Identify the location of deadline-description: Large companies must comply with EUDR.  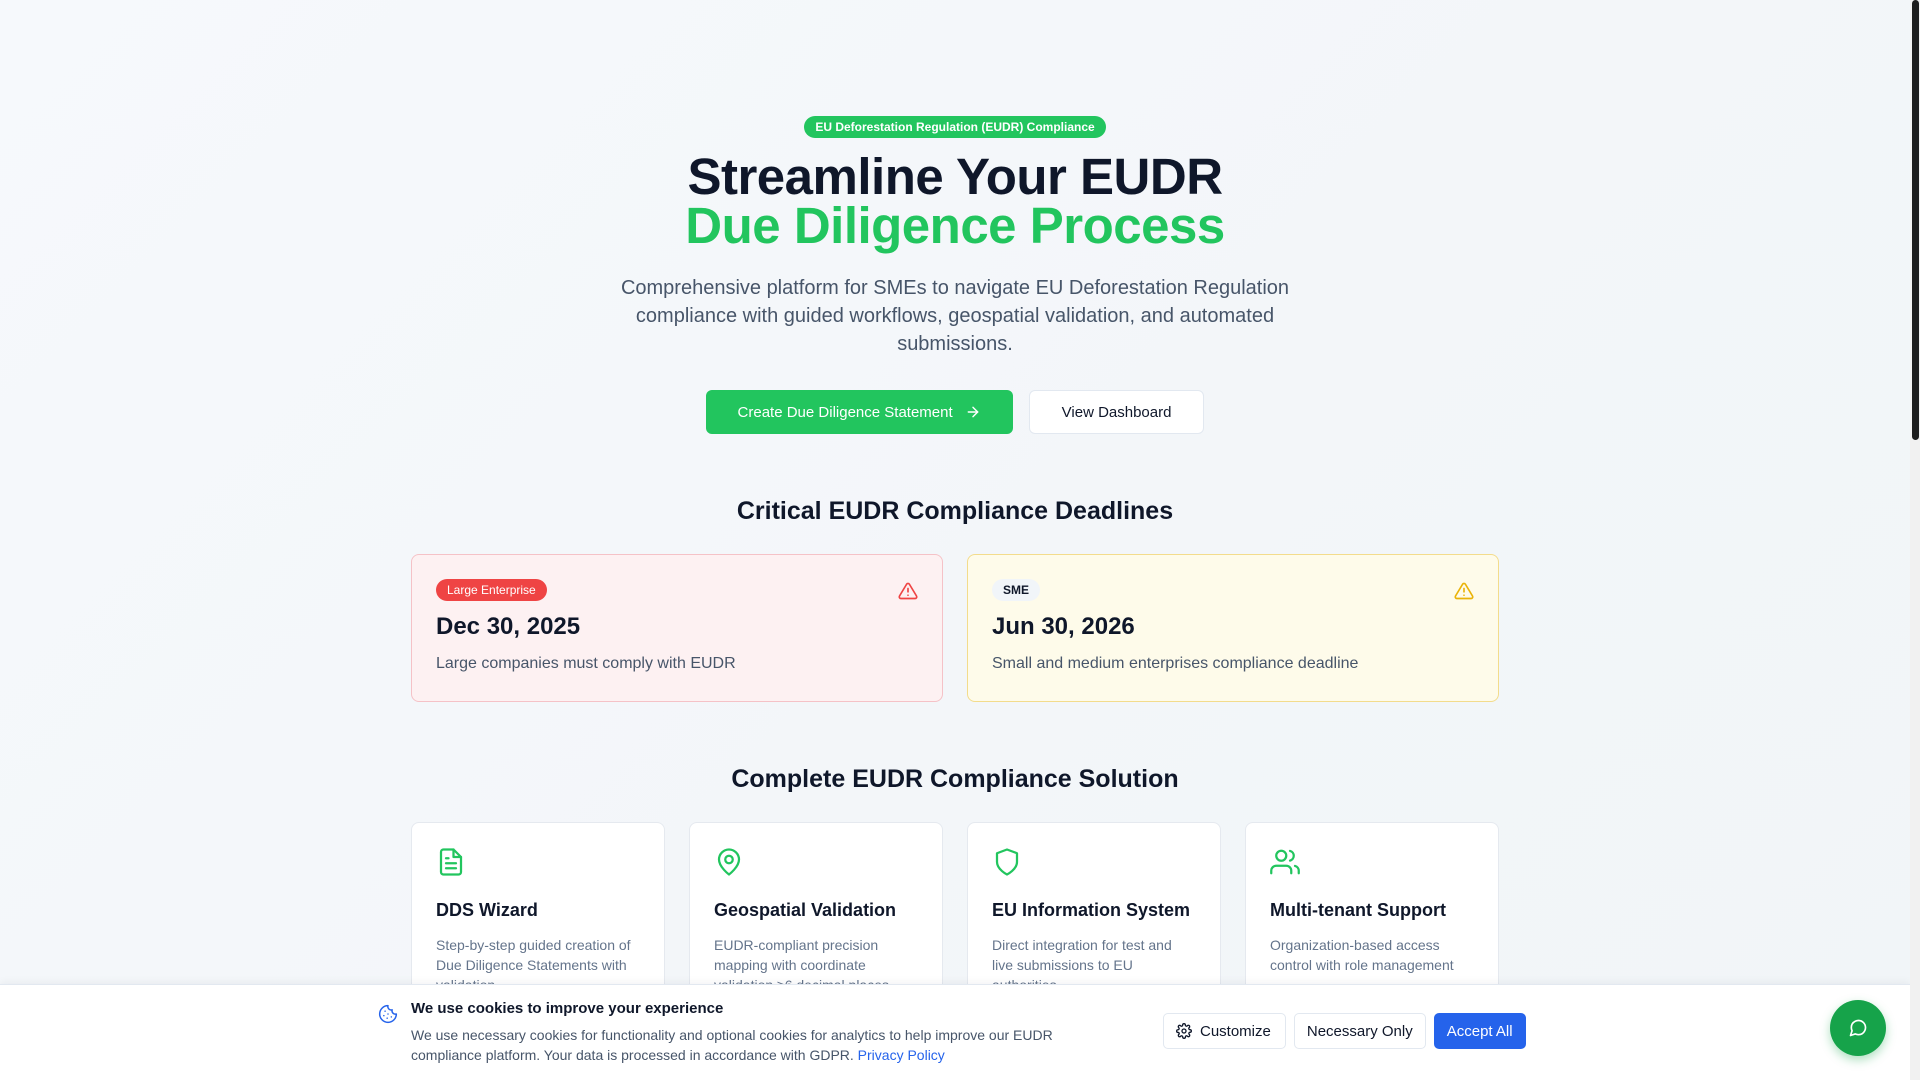
(586, 663).